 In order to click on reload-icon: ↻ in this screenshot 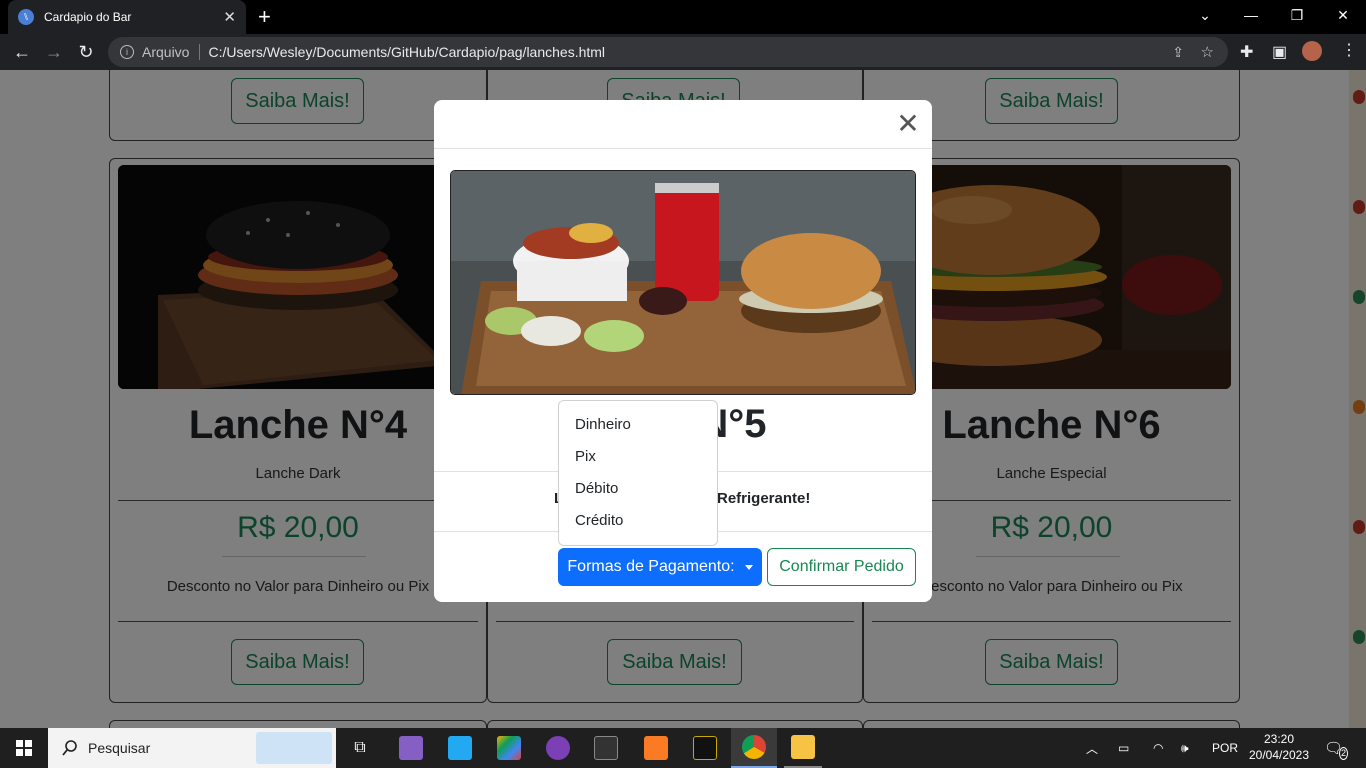, I will do `click(86, 52)`.